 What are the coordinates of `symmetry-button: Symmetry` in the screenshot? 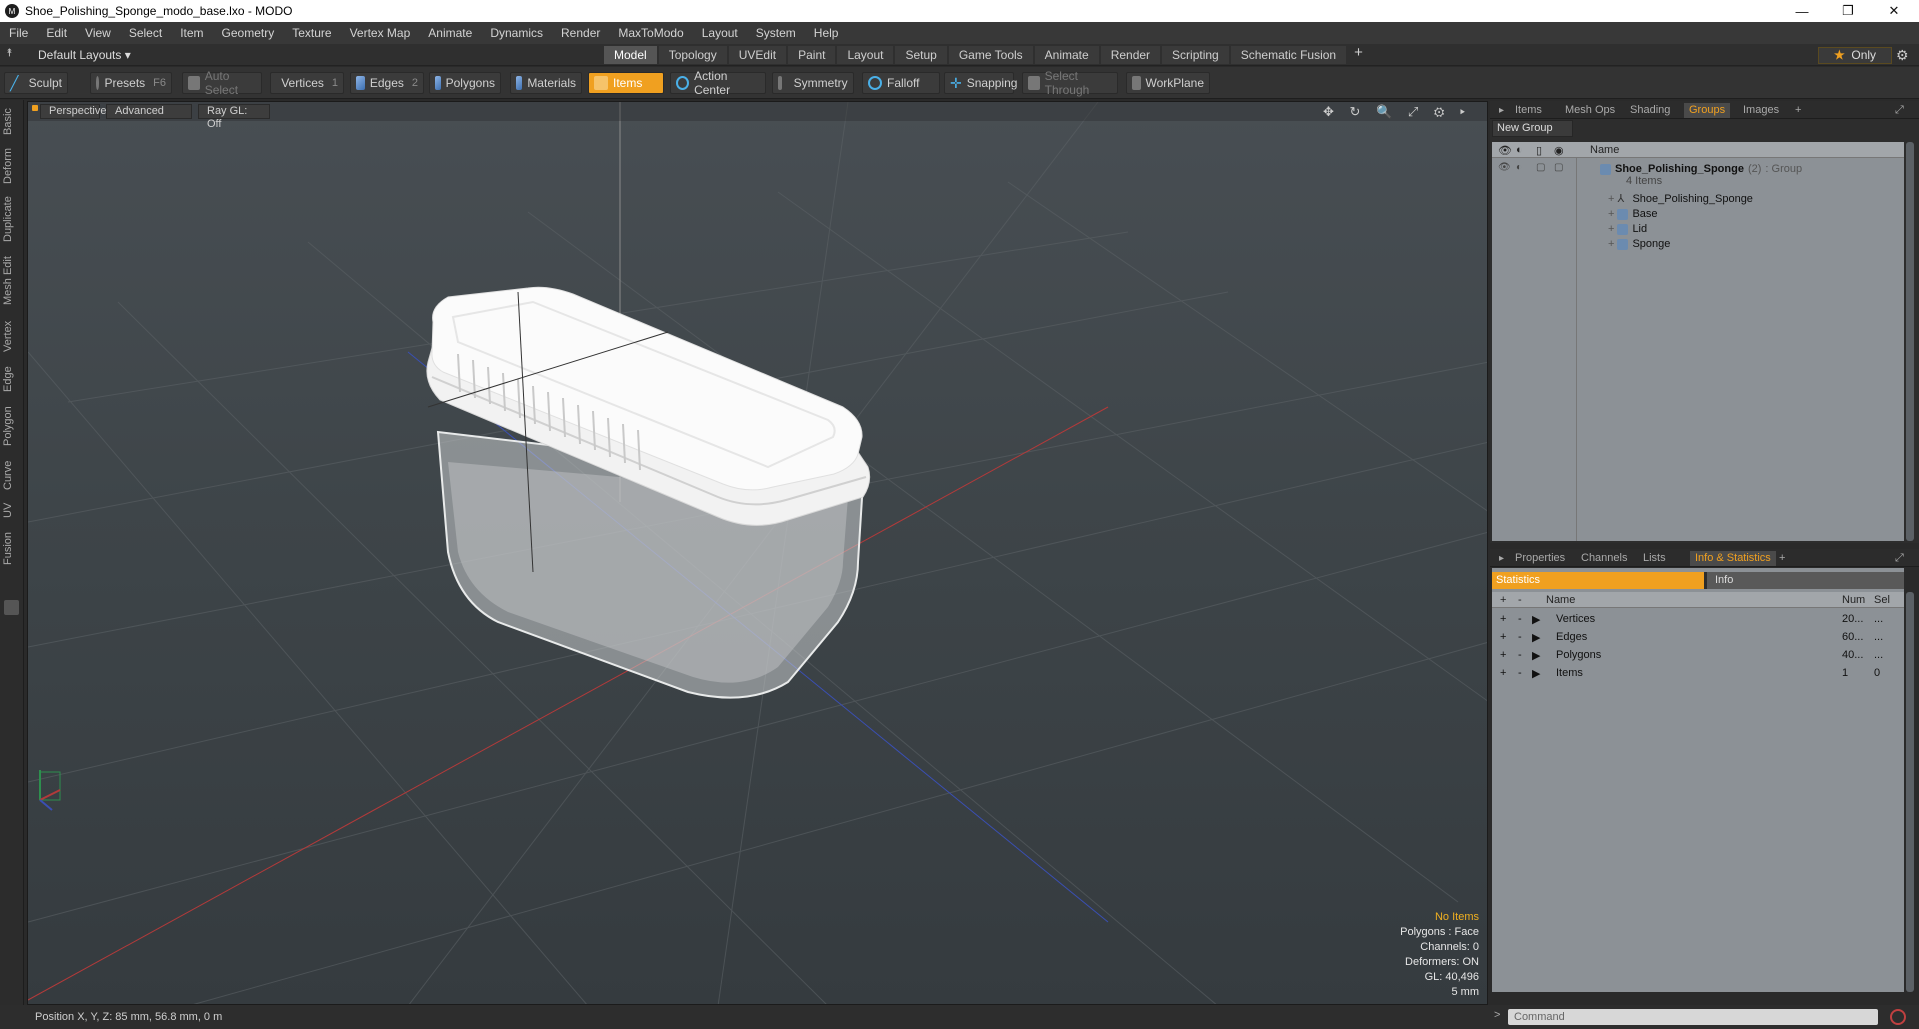 It's located at (813, 83).